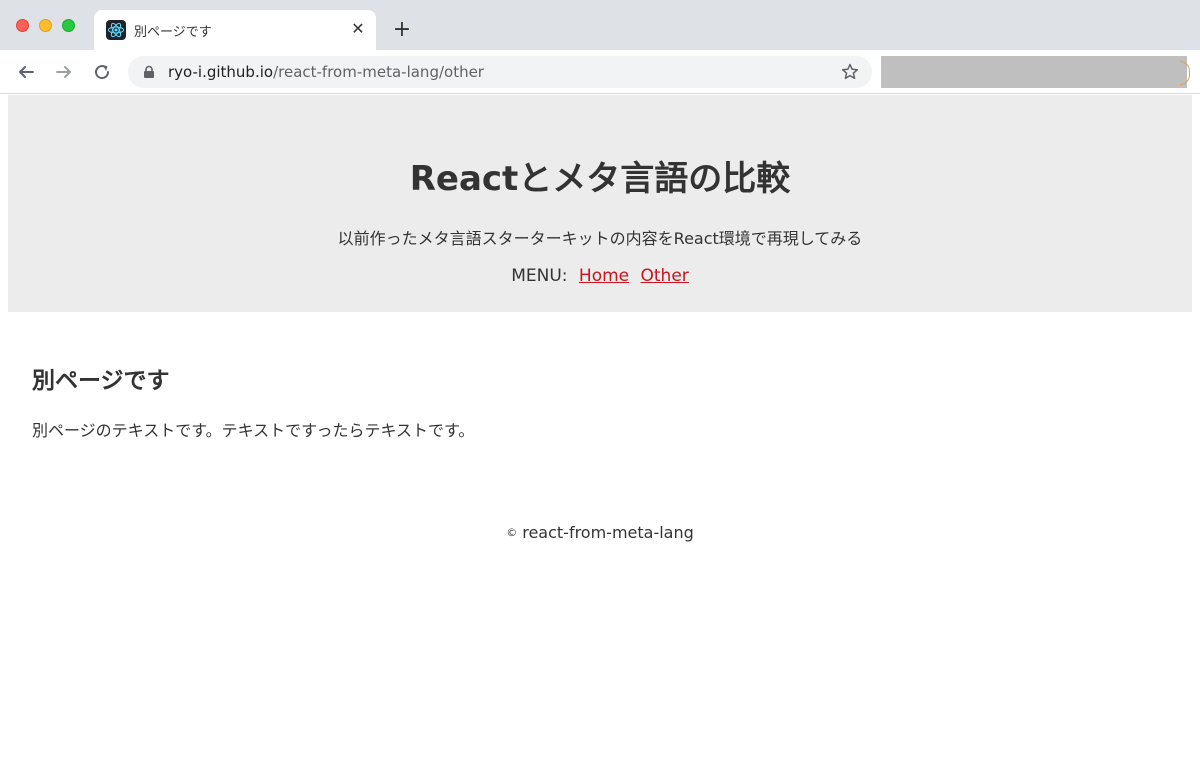 The image size is (1200, 780). I want to click on back-button, so click(26, 72).